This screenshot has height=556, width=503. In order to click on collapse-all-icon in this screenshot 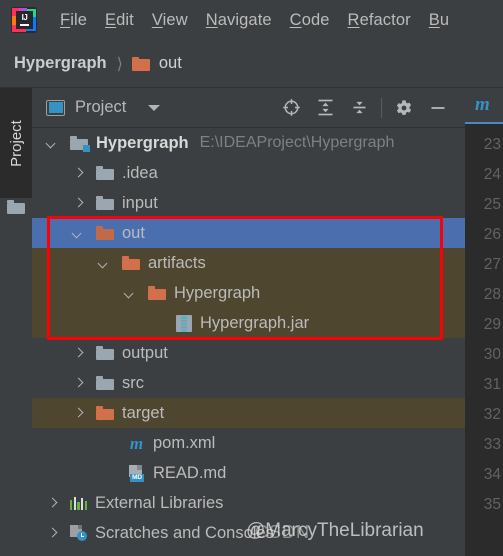, I will do `click(359, 108)`.